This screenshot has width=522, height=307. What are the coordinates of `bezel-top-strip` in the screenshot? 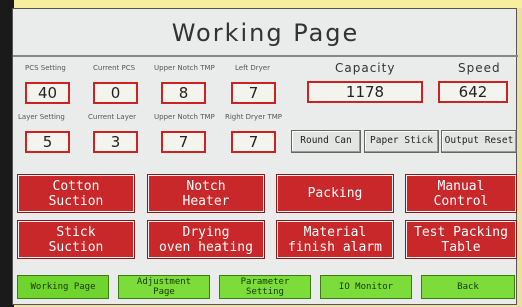 It's located at (261, 4).